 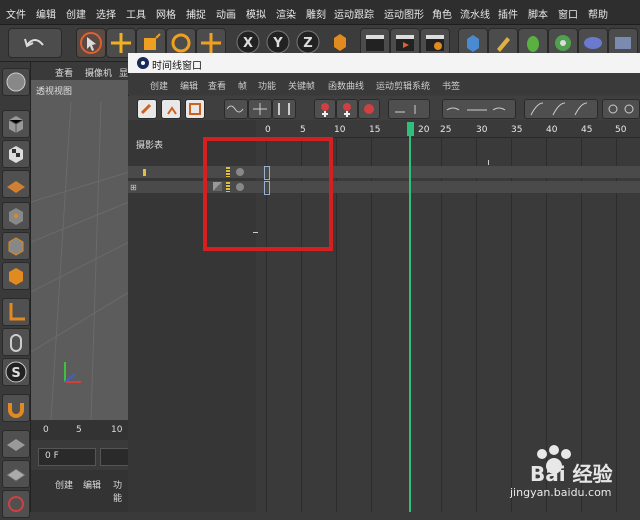 I want to click on target-icon, so click(x=16, y=504).